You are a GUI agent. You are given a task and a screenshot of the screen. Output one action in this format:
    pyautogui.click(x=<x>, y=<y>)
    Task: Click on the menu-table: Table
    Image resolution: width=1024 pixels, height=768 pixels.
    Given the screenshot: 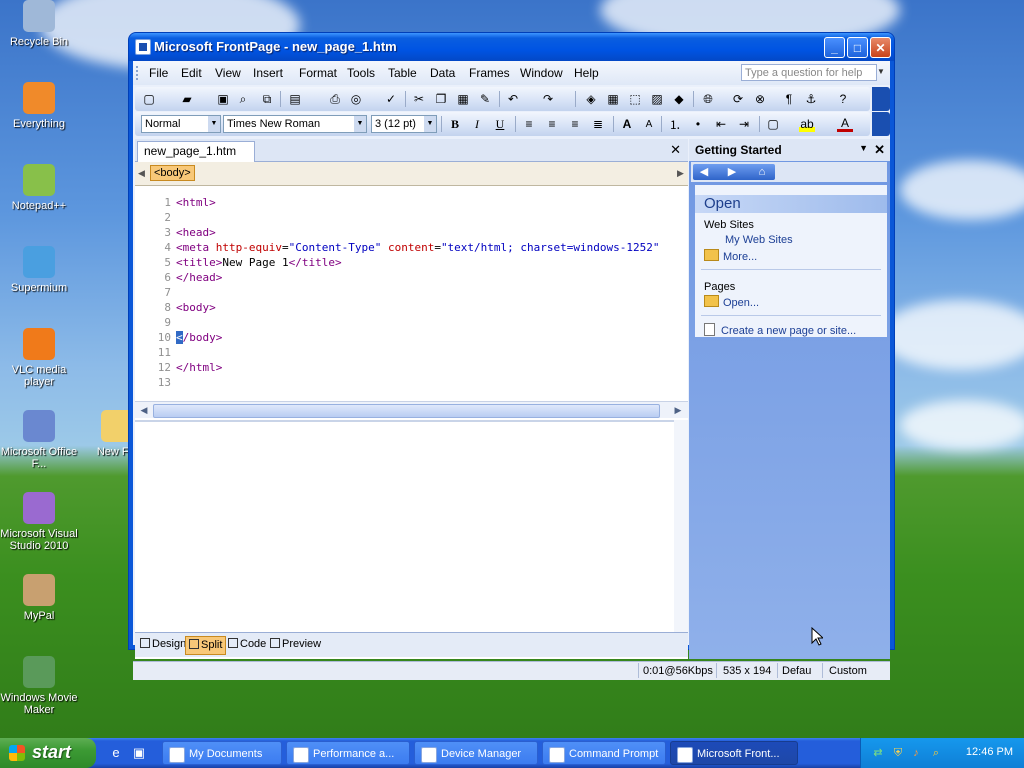 What is the action you would take?
    pyautogui.click(x=402, y=73)
    